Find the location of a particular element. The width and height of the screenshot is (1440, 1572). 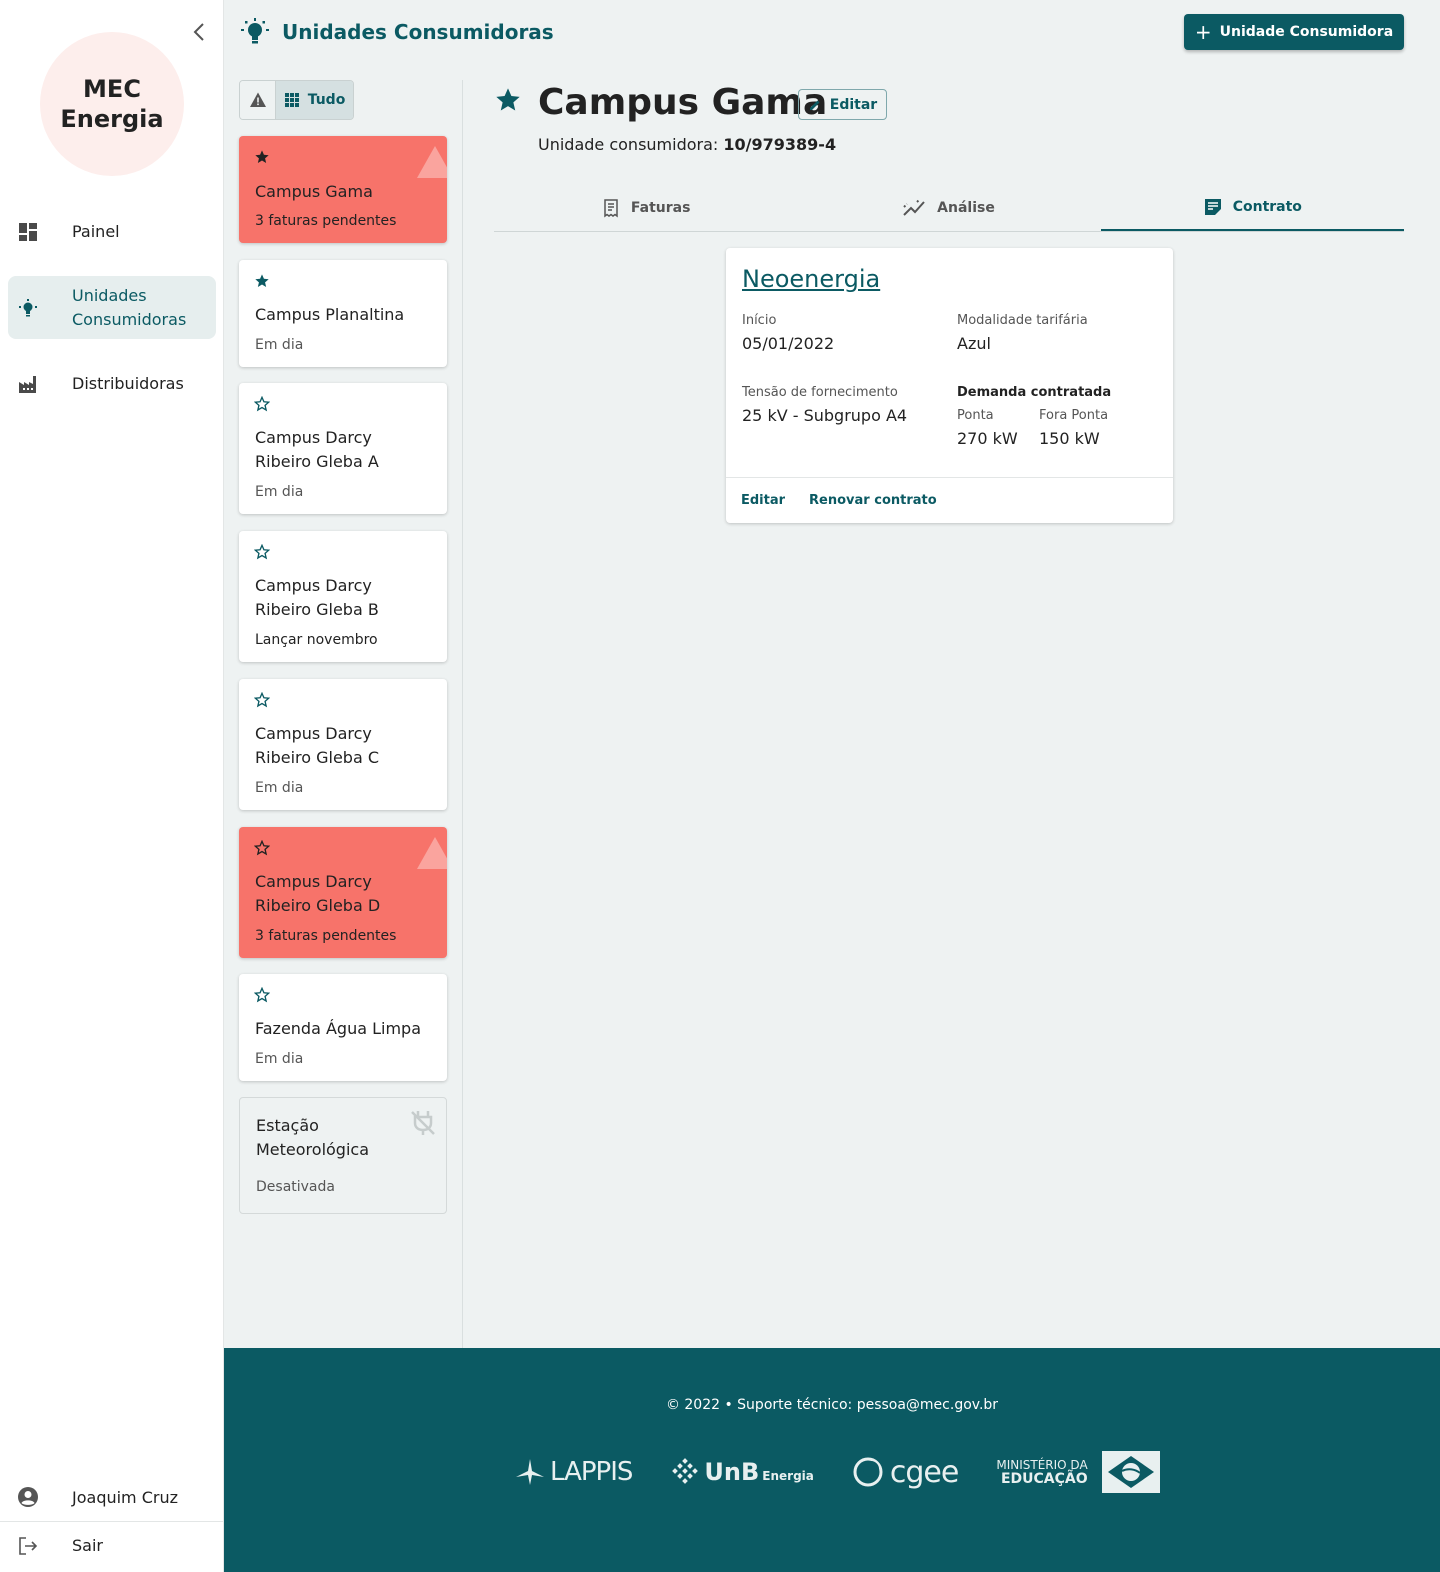

dashboard-icon is located at coordinates (28, 232).